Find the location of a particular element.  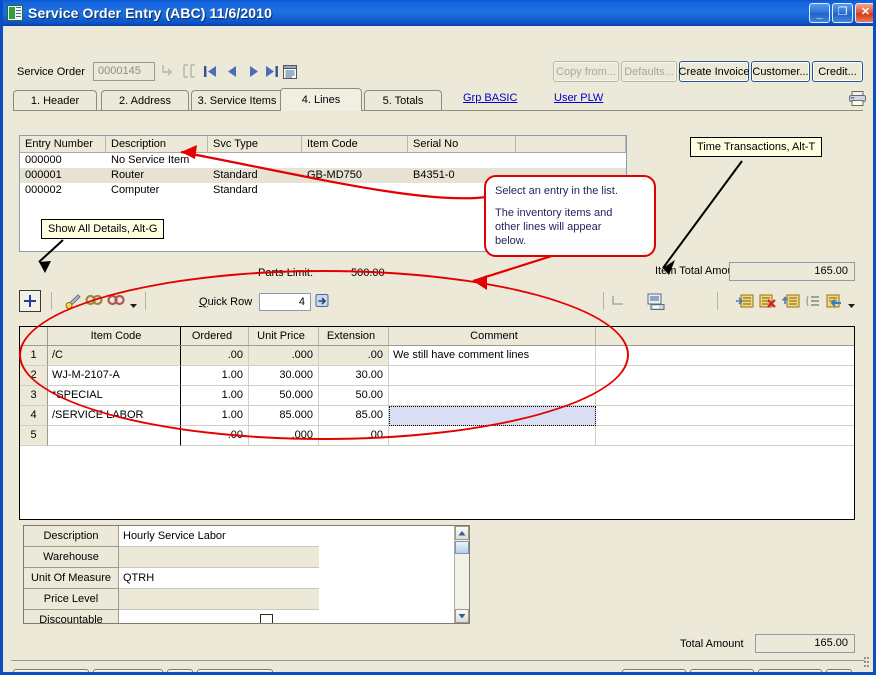

table-row: 5 .00 .000 .00 is located at coordinates (437, 436).